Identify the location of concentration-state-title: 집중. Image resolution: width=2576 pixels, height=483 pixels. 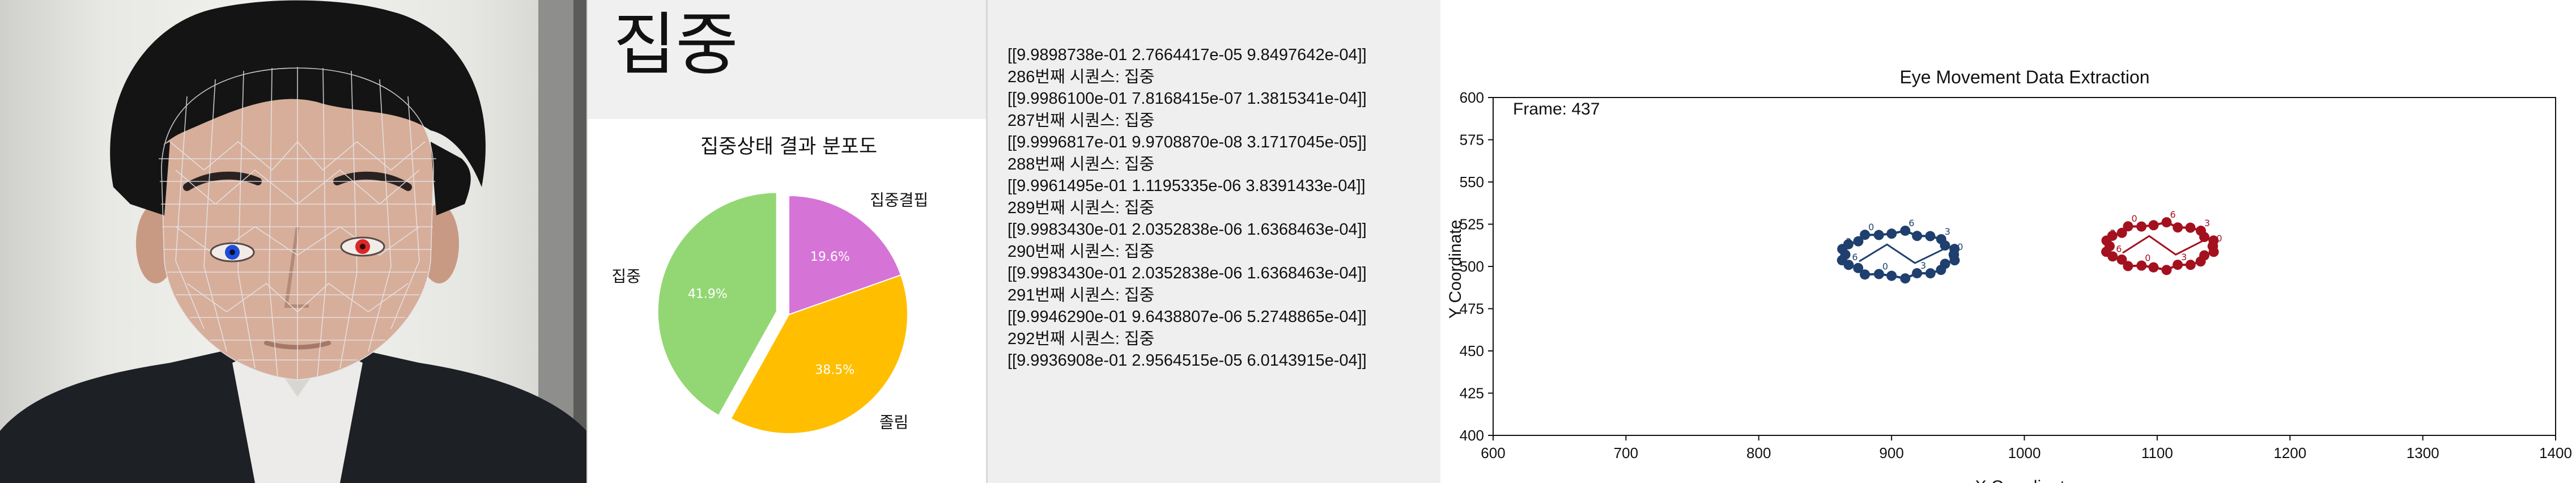
(675, 45).